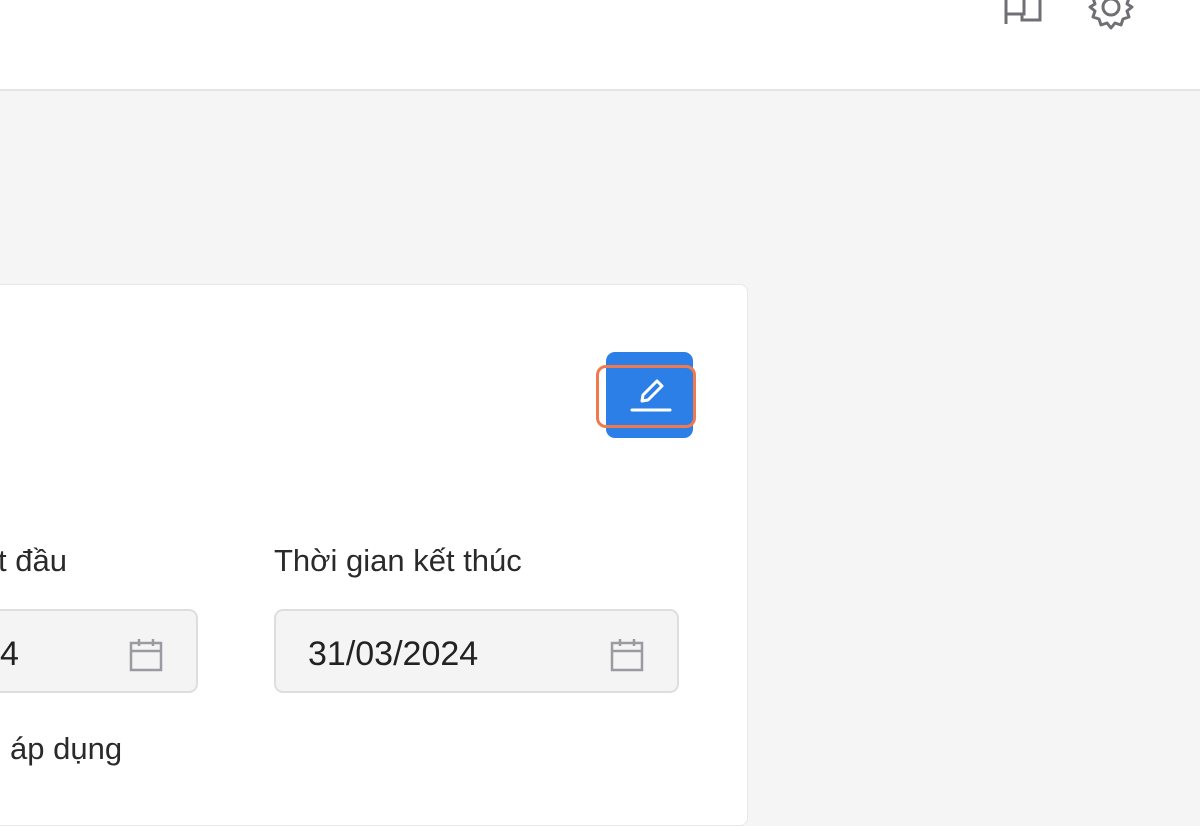 The image size is (1200, 826). I want to click on end-time-input: 31/03/2024, so click(476, 651).